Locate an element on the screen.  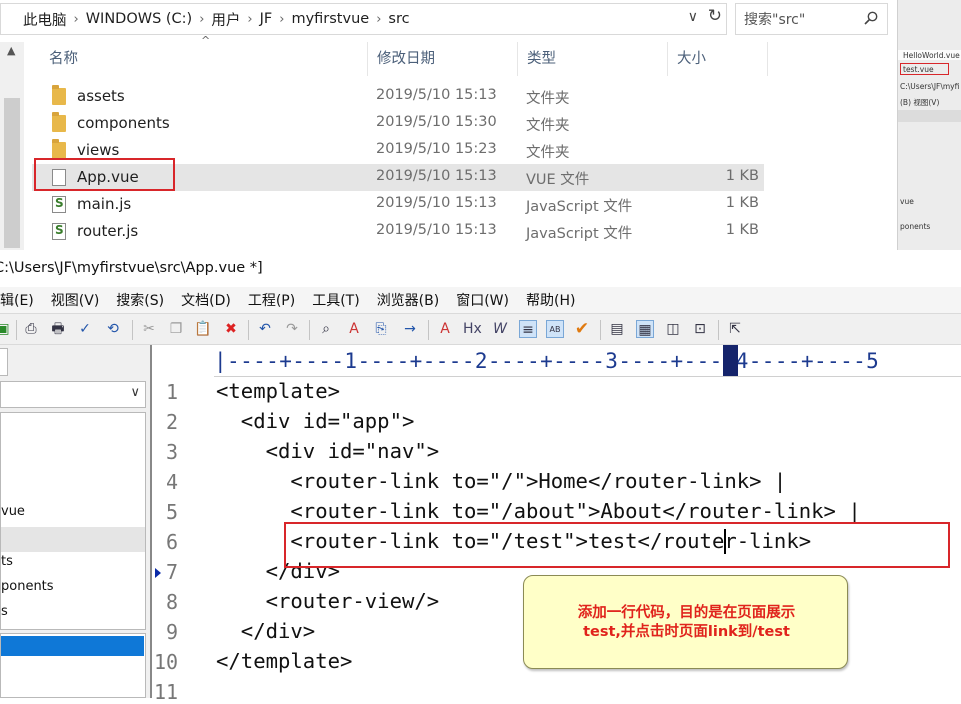
menu-document: 文档(D) is located at coordinates (206, 300).